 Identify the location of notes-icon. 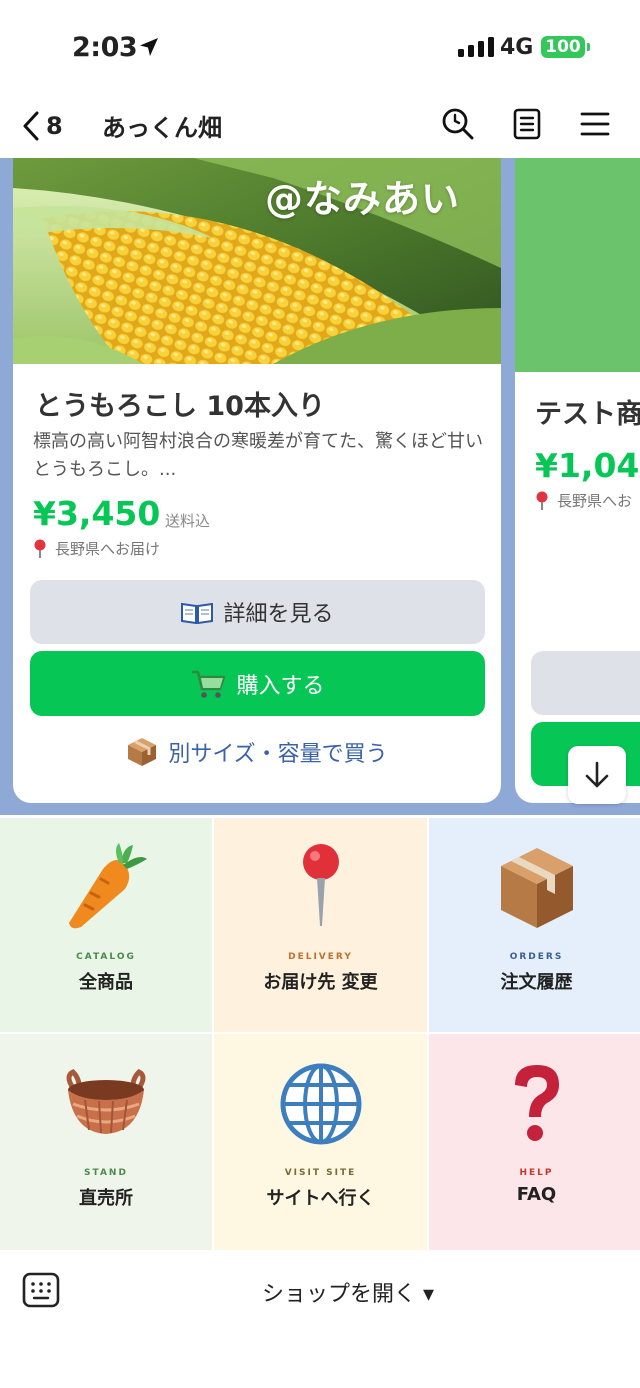
(527, 124).